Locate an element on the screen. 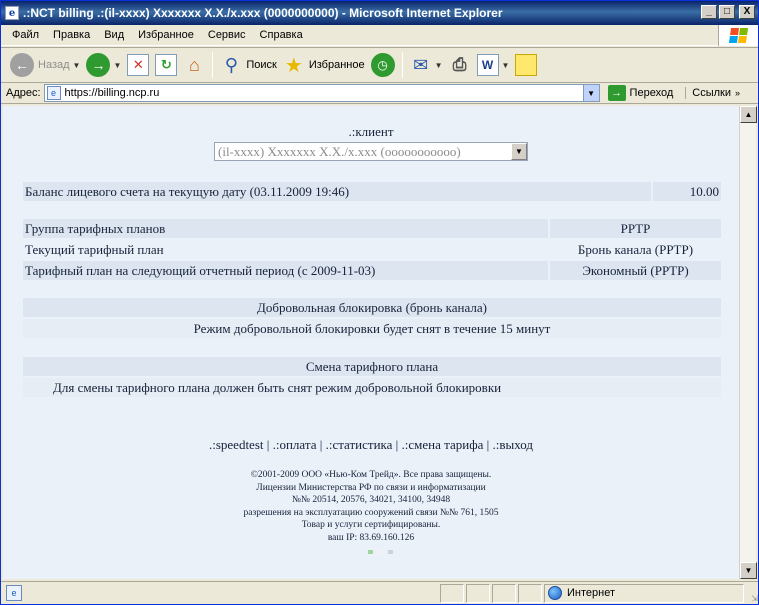 The width and height of the screenshot is (759, 605). footer-certified: Товар и услуги сертифицированы. is located at coordinates (371, 525).